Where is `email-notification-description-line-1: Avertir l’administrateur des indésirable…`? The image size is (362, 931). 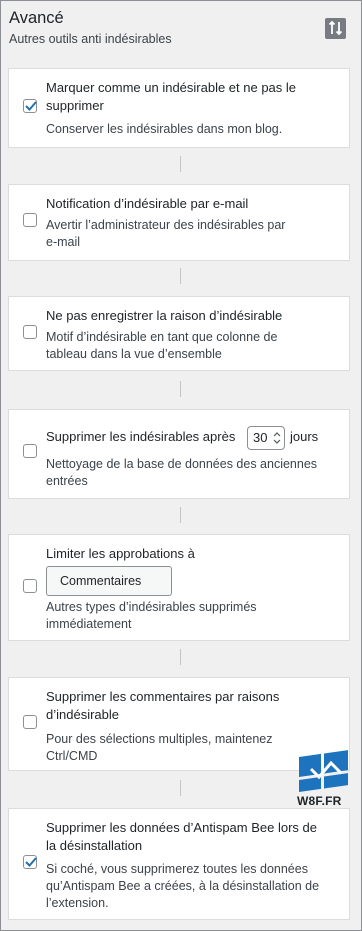 email-notification-description-line-1: Avertir l’administrateur des indésirable… is located at coordinates (166, 225).